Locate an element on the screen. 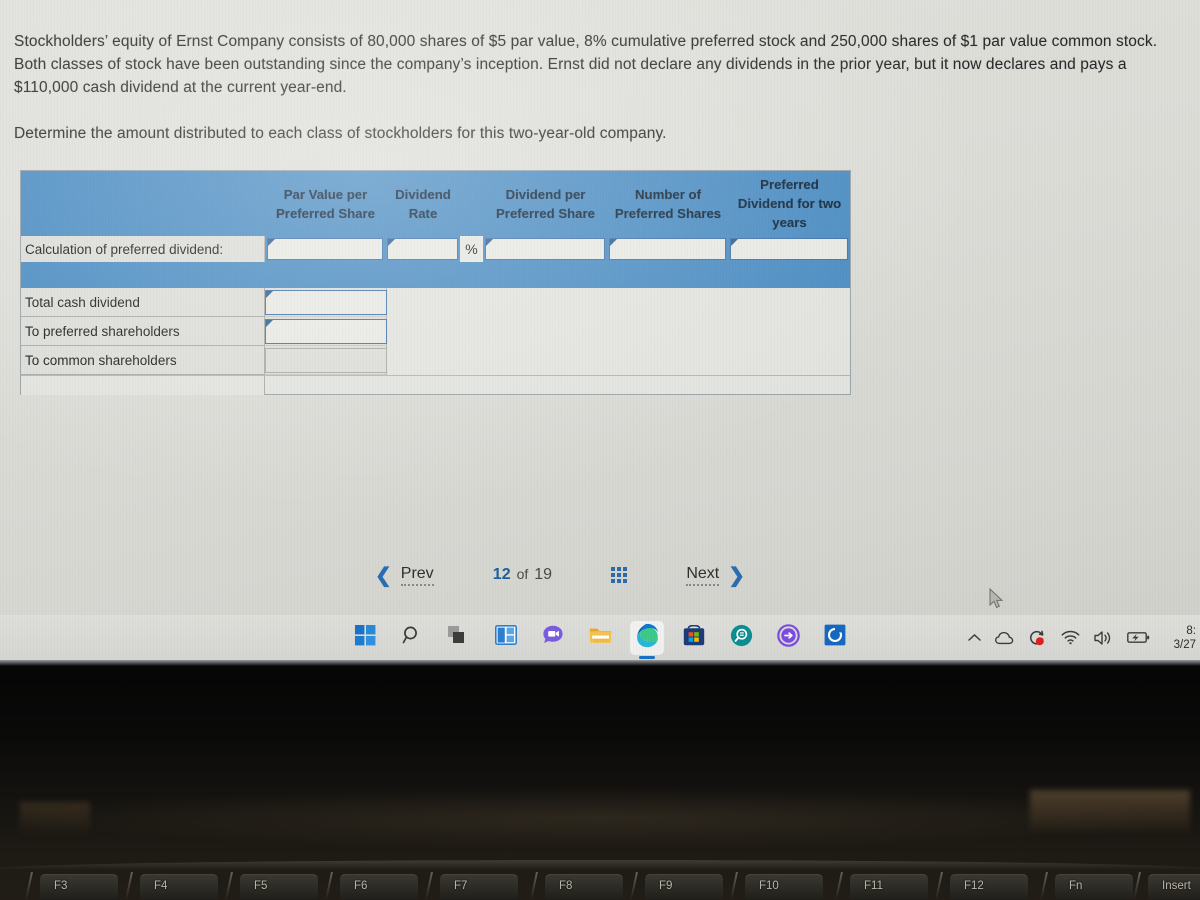  taskbar-icon-group is located at coordinates (600, 637).